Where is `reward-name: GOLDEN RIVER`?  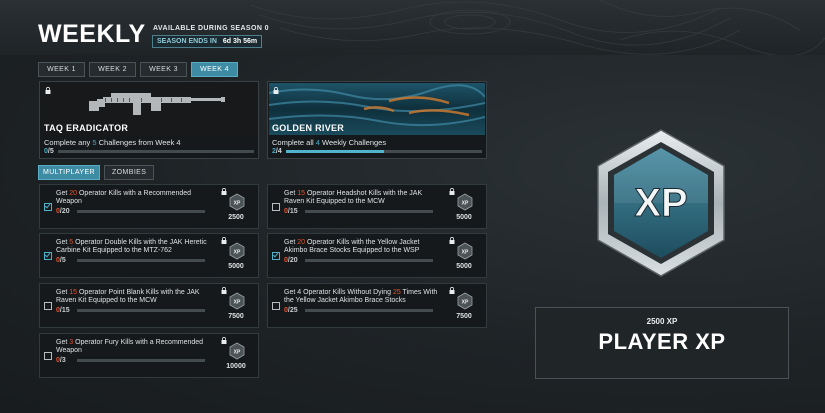 reward-name: GOLDEN RIVER is located at coordinates (308, 128).